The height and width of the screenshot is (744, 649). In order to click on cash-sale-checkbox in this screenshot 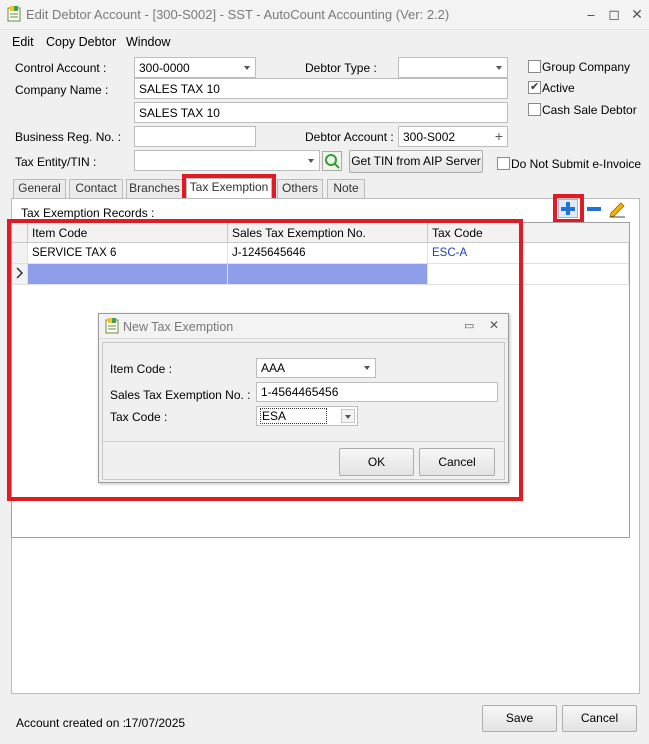, I will do `click(534, 109)`.